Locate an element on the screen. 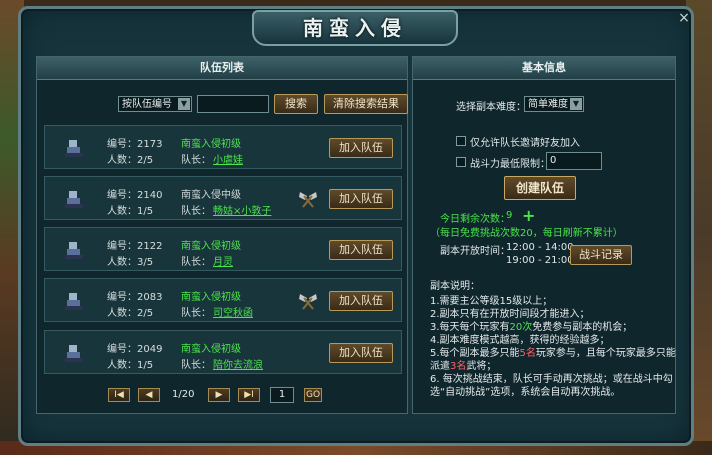  filter-select: 按队伍编号 ▼ is located at coordinates (155, 104).